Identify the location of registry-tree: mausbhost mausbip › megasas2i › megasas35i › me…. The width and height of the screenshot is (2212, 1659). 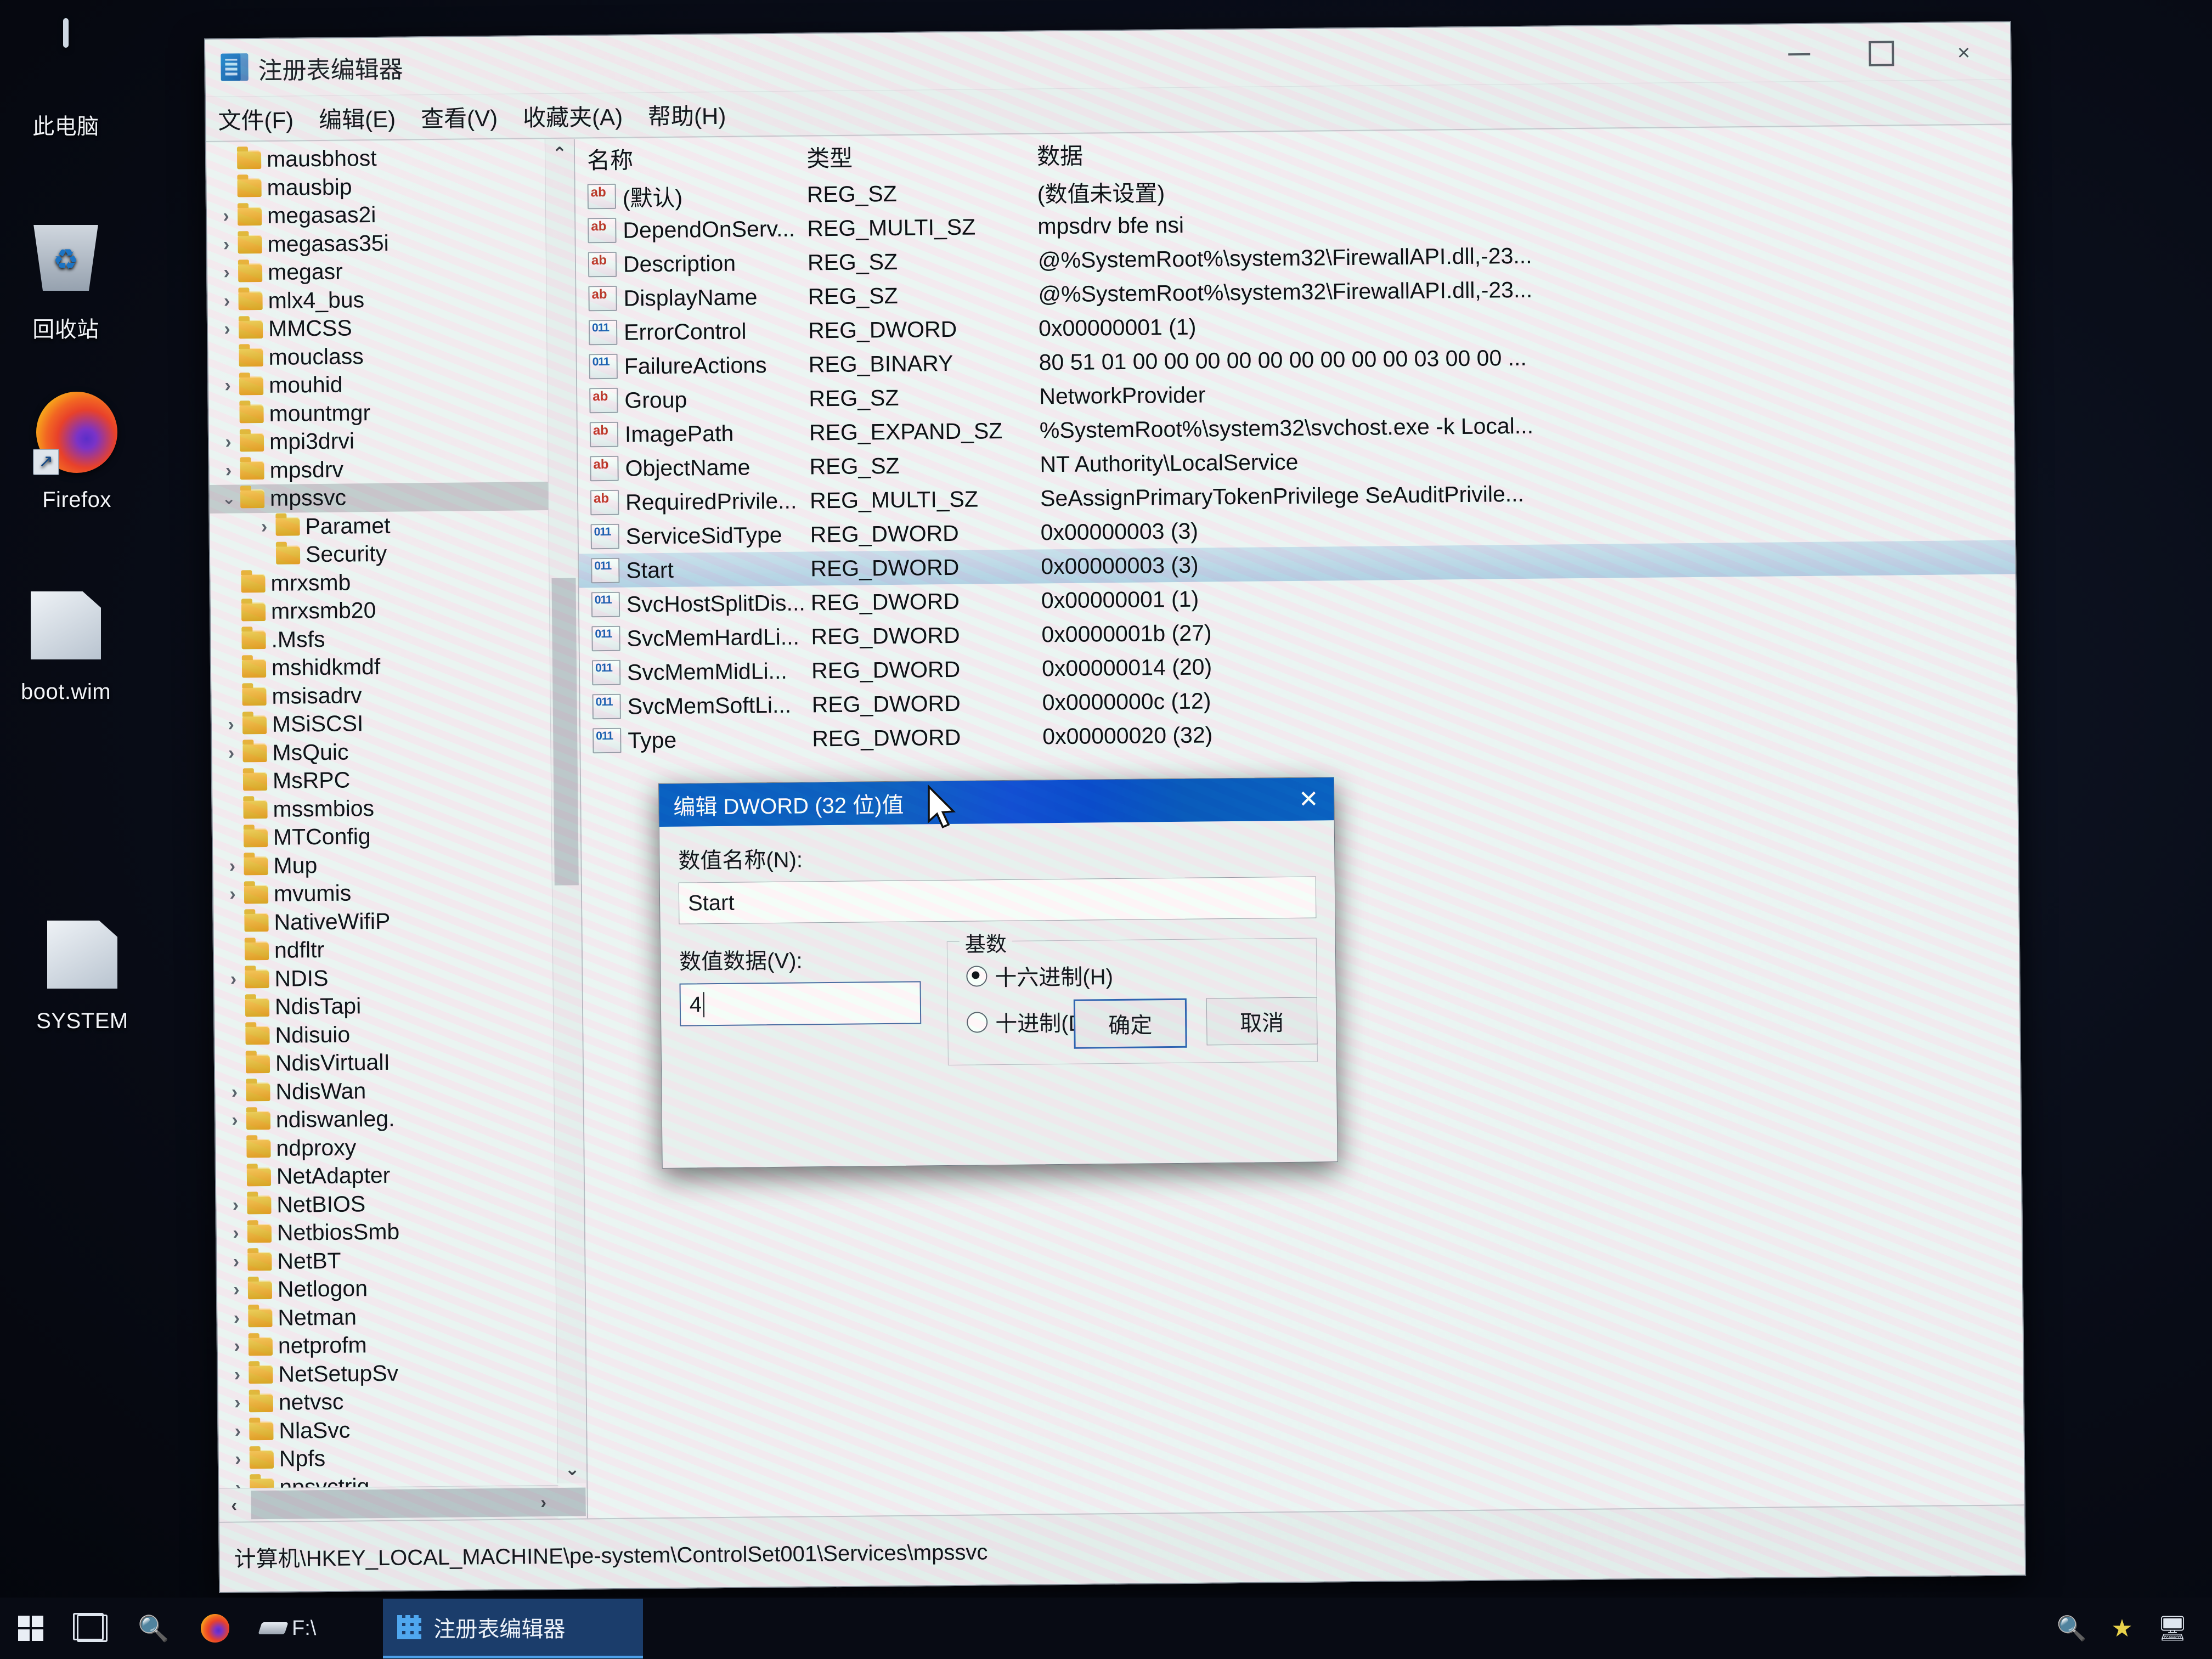
(382, 819).